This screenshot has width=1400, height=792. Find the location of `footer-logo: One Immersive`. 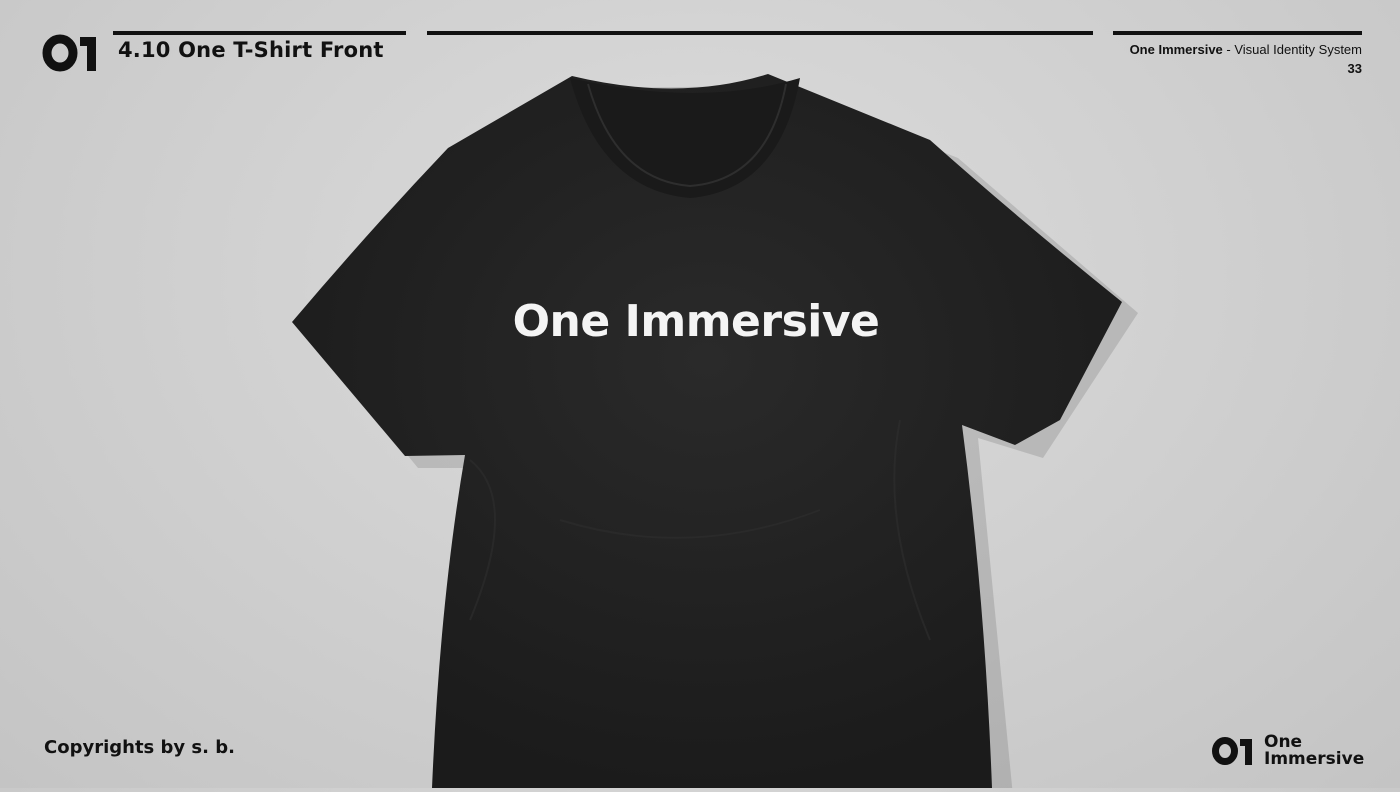

footer-logo: One Immersive is located at coordinates (1288, 751).